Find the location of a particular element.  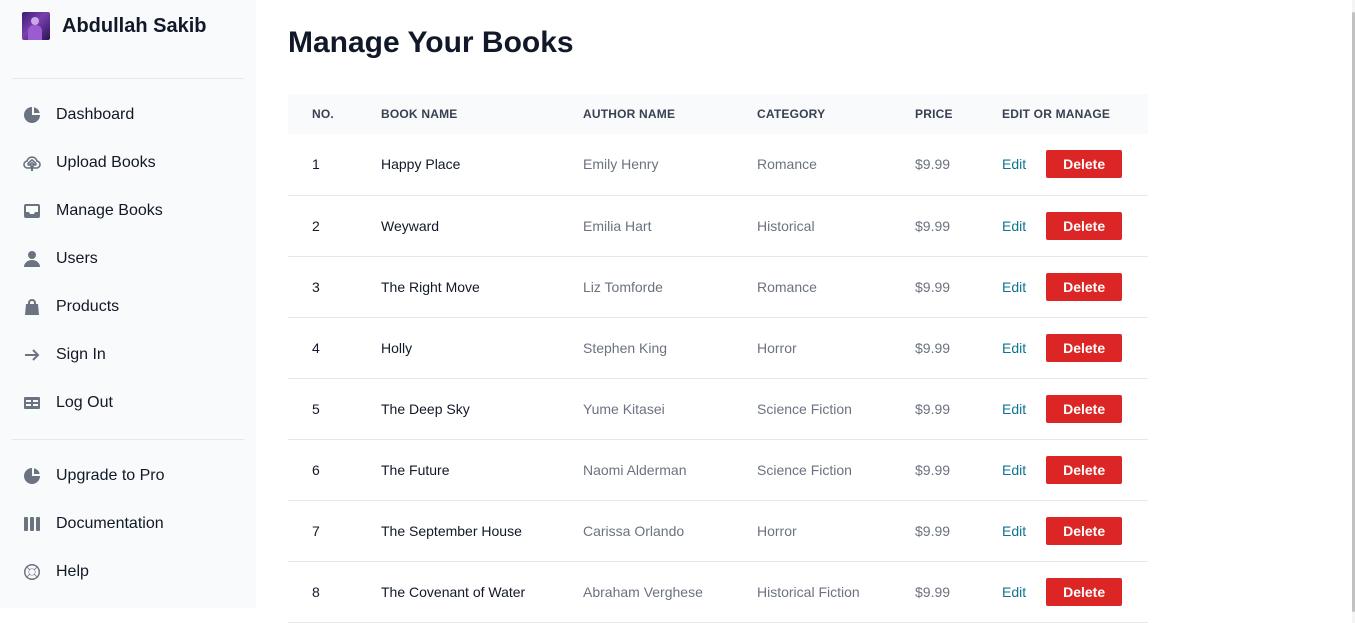

inbox-icon is located at coordinates (32, 211).